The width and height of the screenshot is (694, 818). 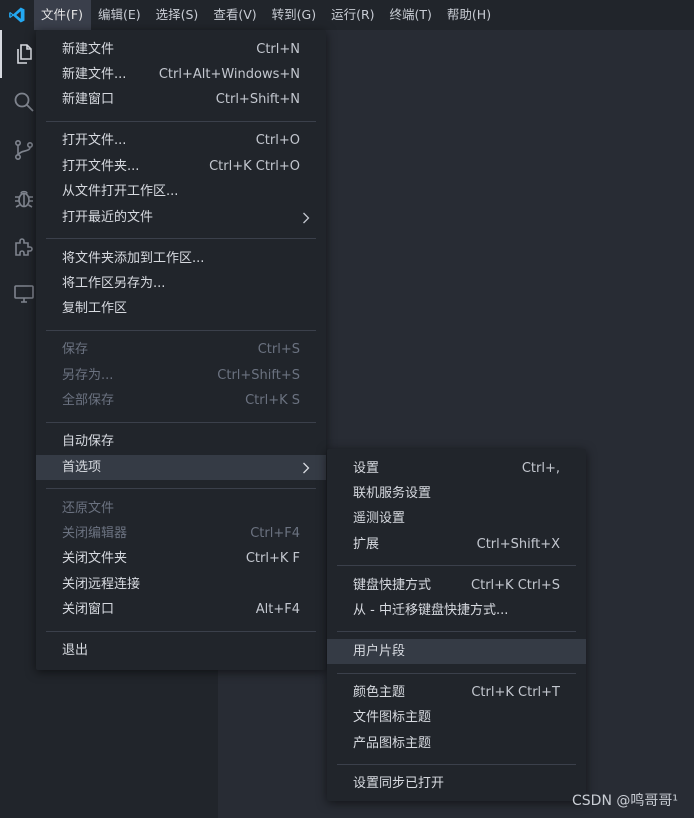 What do you see at coordinates (181, 400) in the screenshot?
I see `menu-item-save-all: 全部保存 Ctrl+K S` at bounding box center [181, 400].